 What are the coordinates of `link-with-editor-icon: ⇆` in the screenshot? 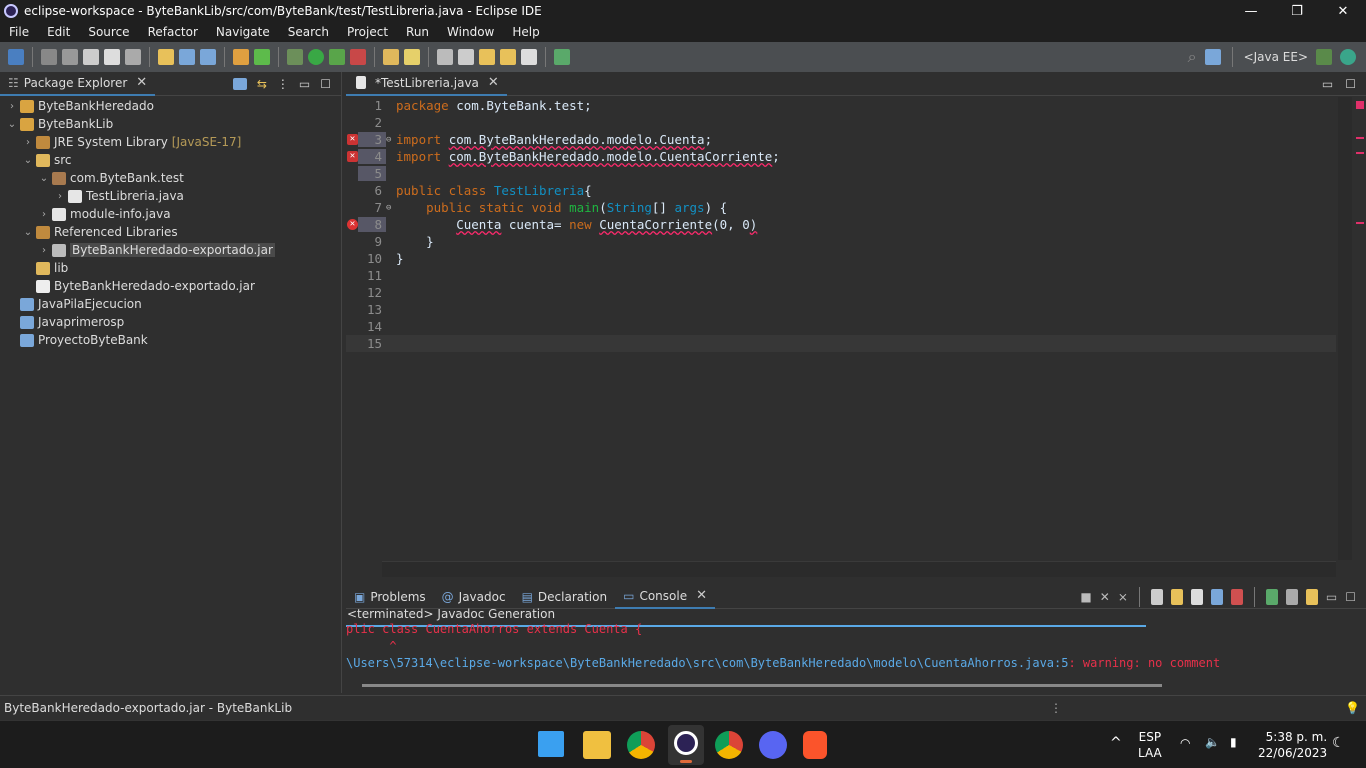 It's located at (262, 84).